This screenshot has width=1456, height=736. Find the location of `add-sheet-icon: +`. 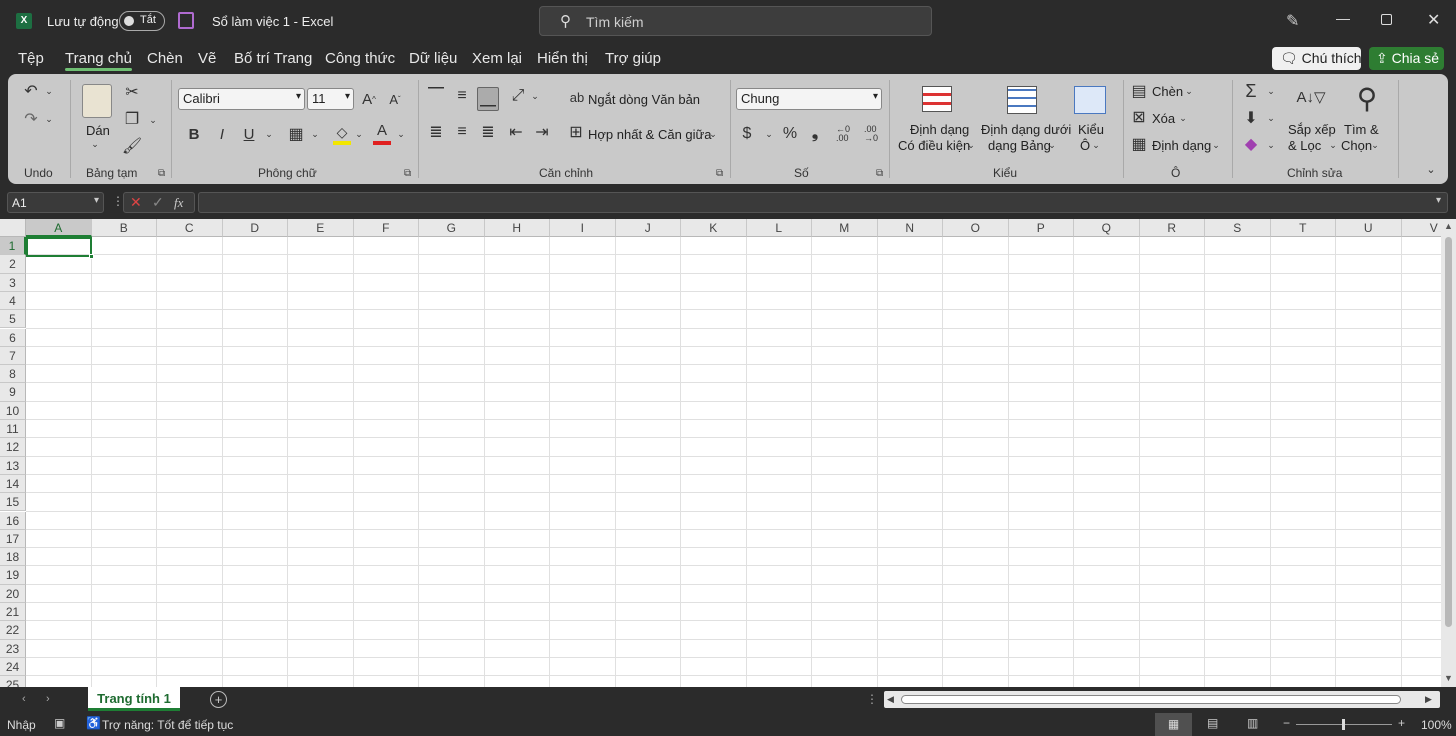

add-sheet-icon: + is located at coordinates (218, 699).